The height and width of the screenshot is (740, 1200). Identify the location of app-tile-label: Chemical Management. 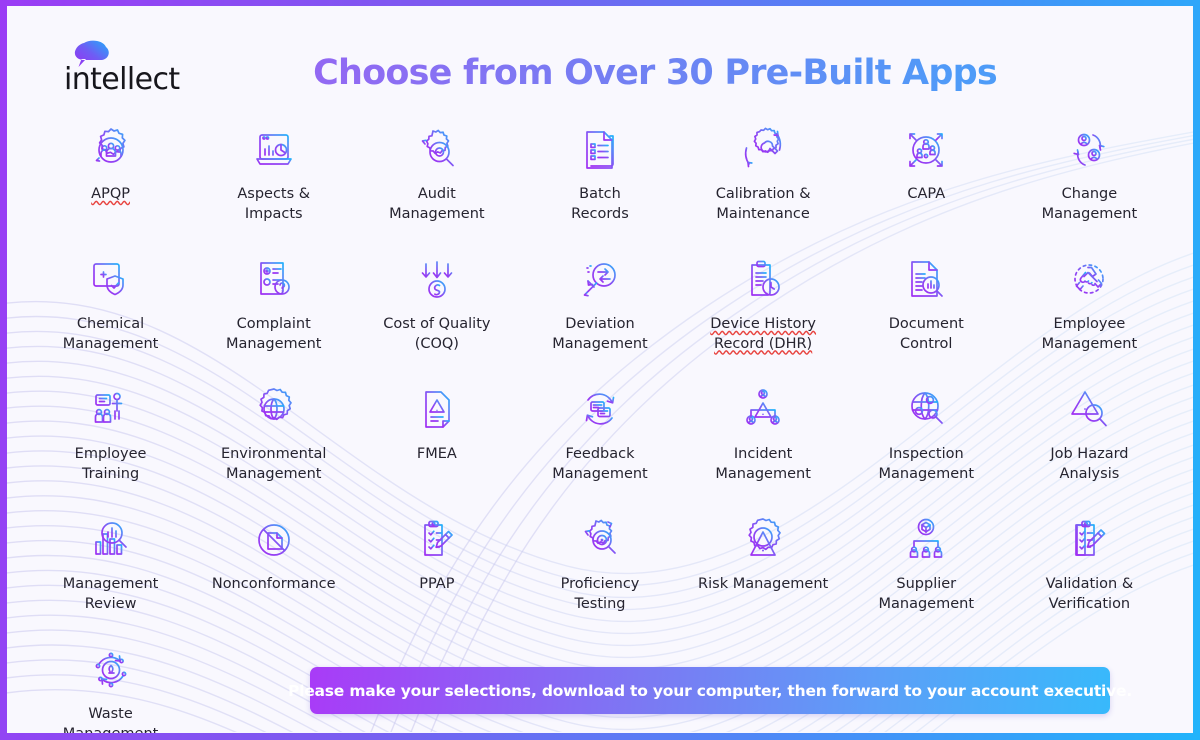
(110, 334).